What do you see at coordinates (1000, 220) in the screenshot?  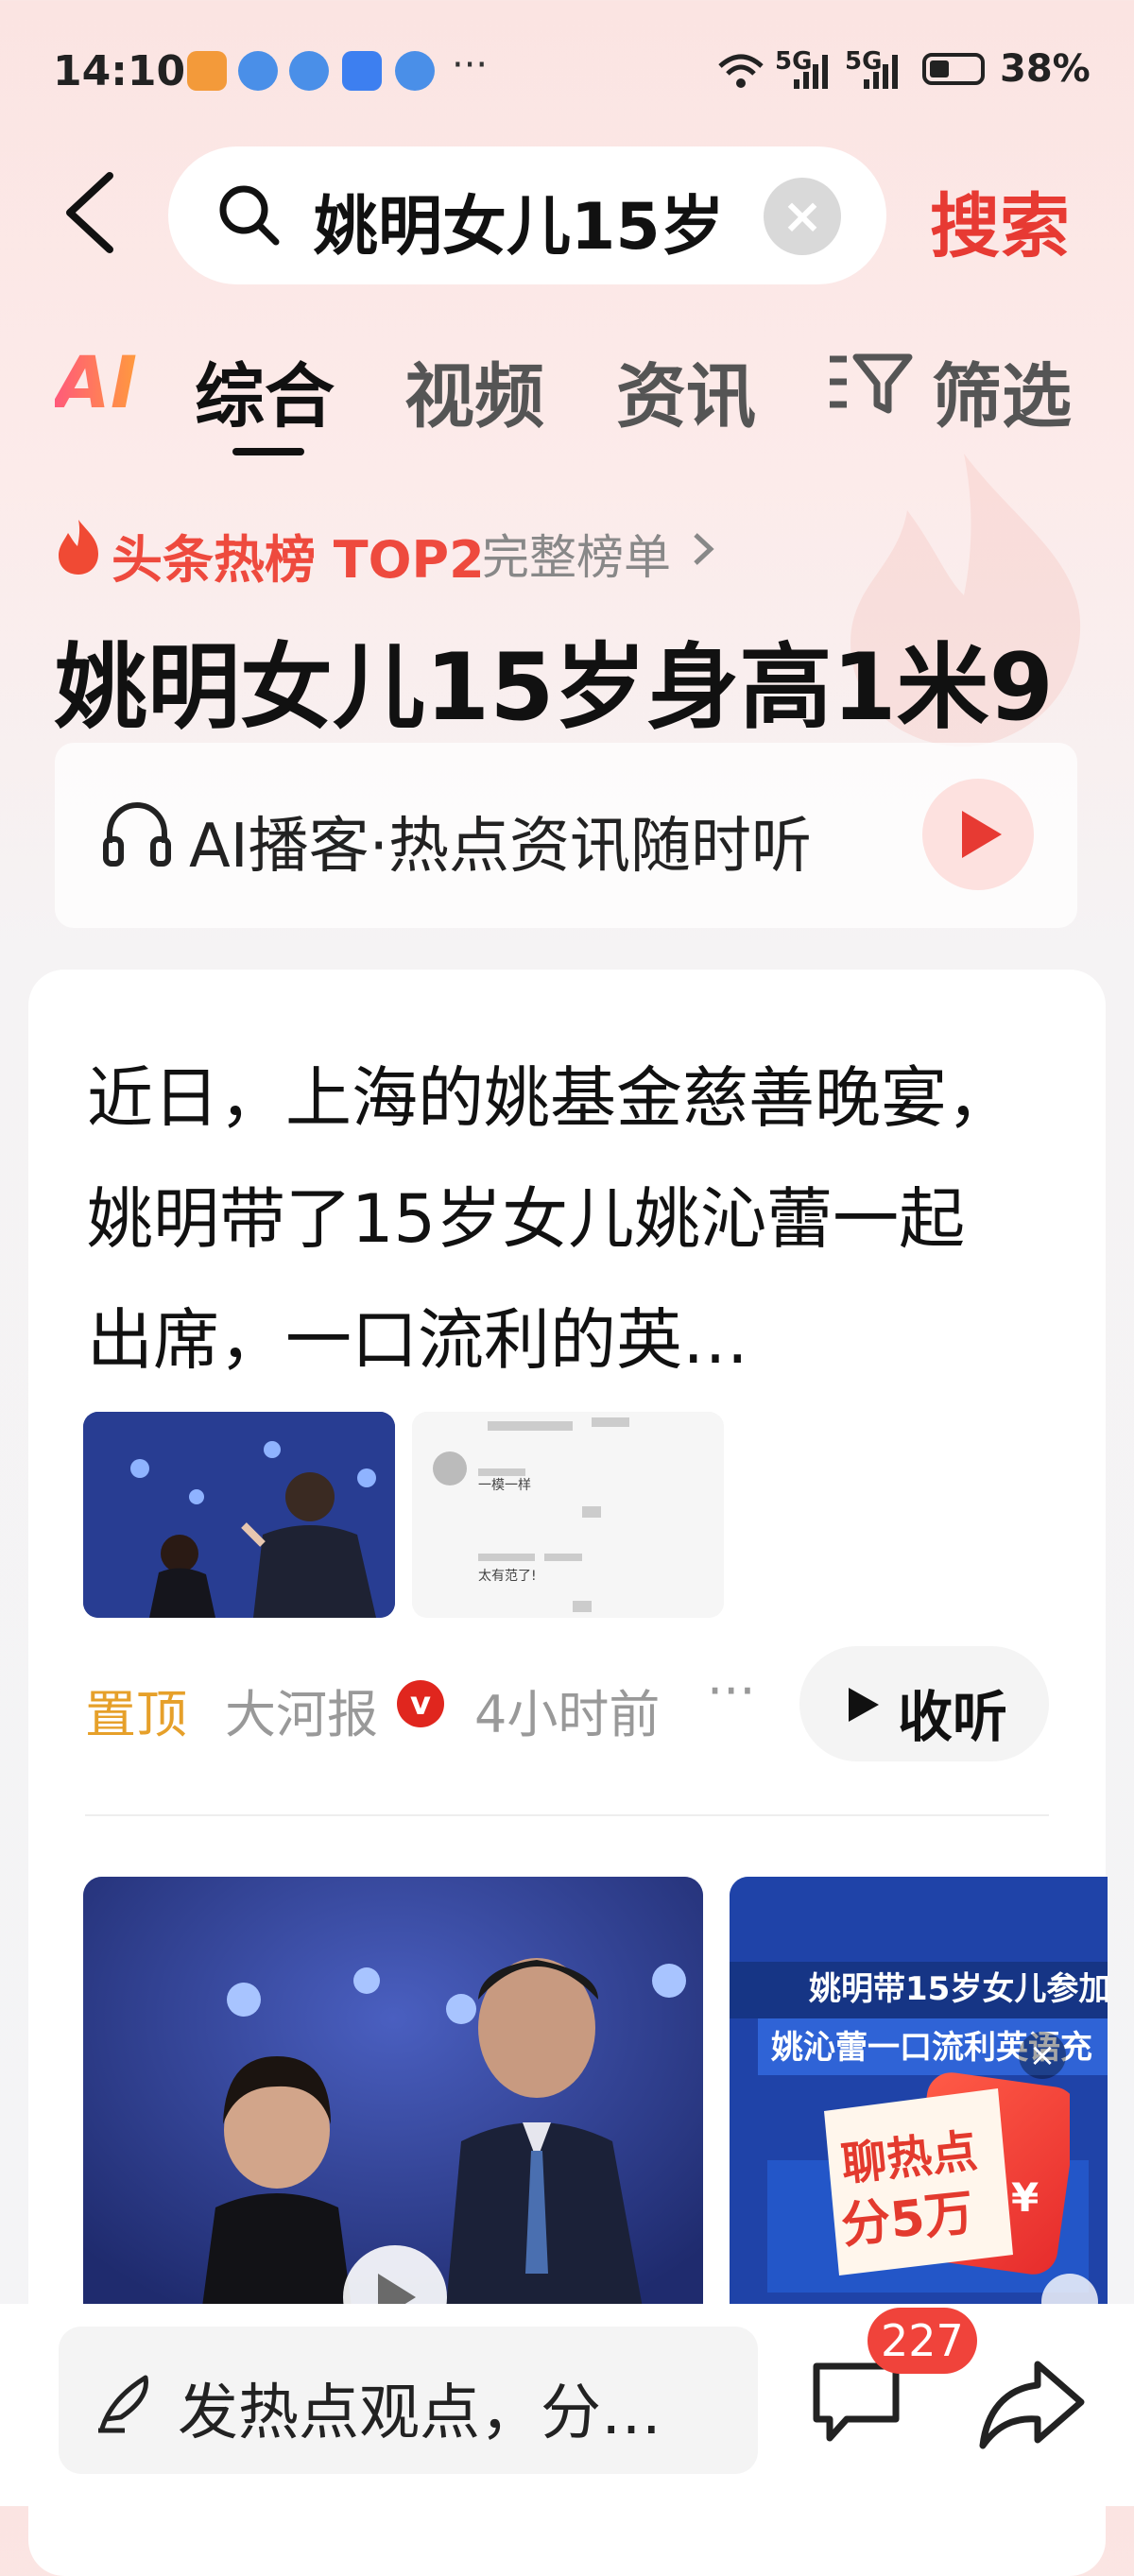 I see `search-button: 搜索` at bounding box center [1000, 220].